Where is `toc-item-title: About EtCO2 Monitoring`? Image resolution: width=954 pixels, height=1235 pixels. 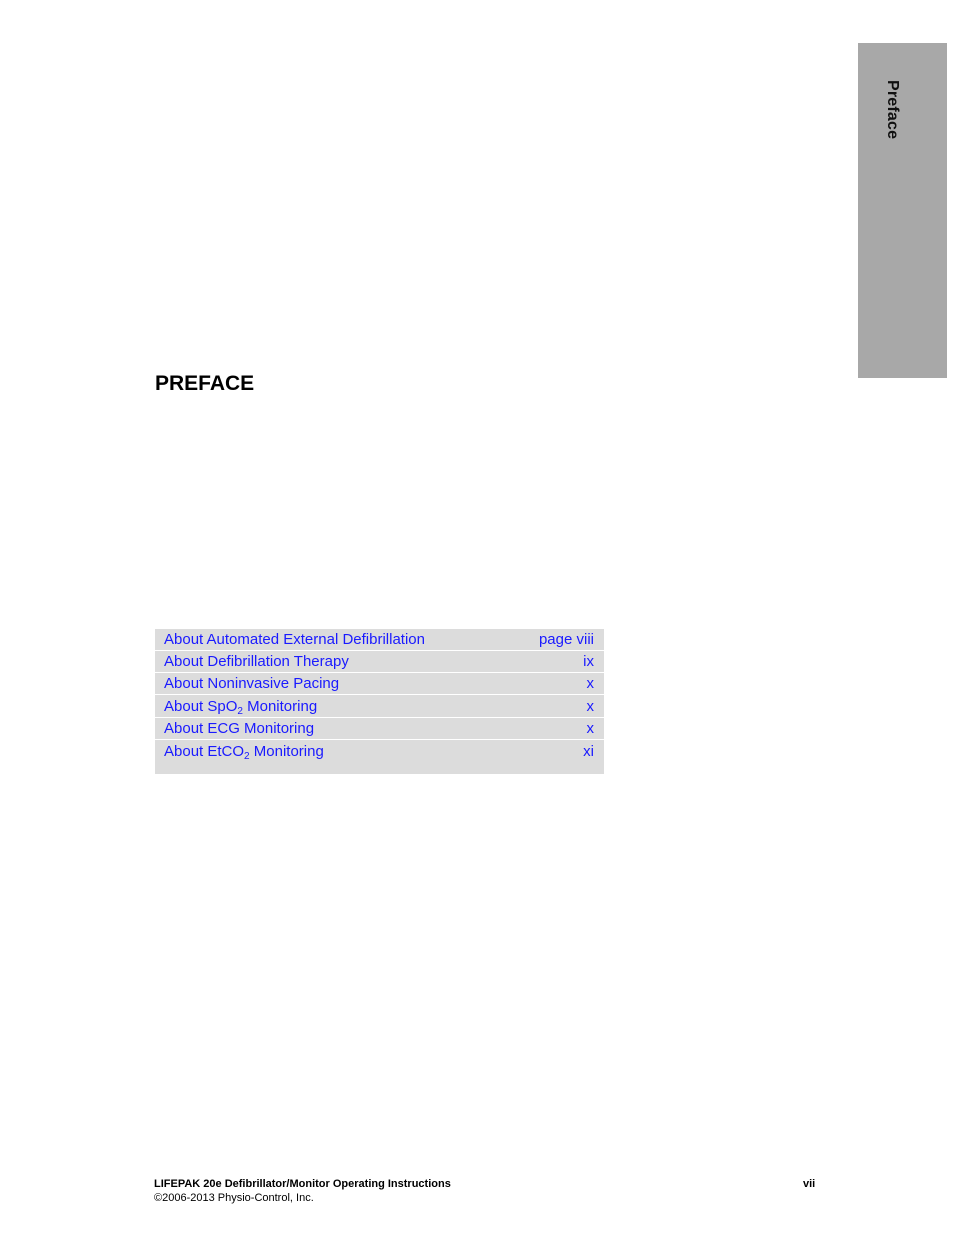
toc-item-title: About EtCO2 Monitoring is located at coordinates (244, 752).